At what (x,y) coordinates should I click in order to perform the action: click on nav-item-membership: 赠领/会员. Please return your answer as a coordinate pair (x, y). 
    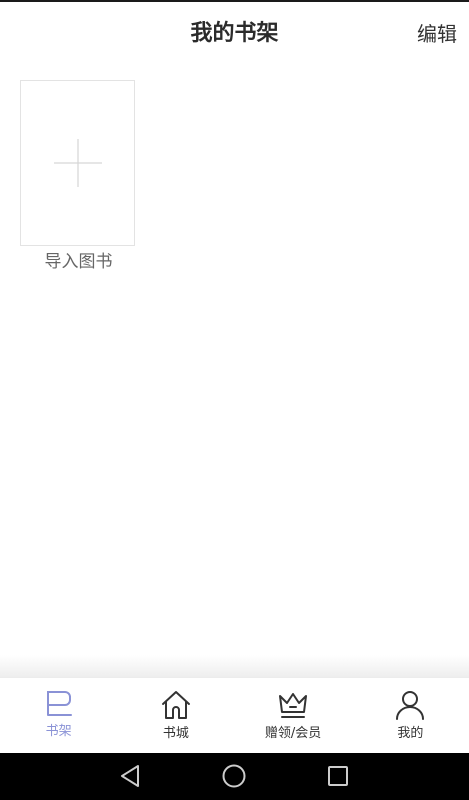
    Looking at the image, I should click on (293, 715).